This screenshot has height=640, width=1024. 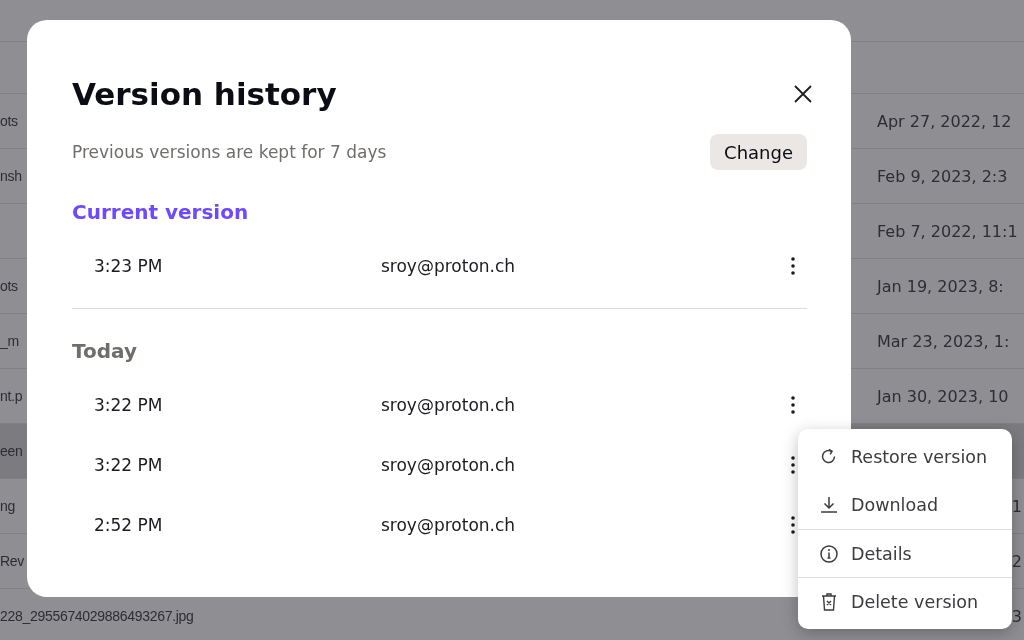 I want to click on change-button: Change, so click(x=758, y=152).